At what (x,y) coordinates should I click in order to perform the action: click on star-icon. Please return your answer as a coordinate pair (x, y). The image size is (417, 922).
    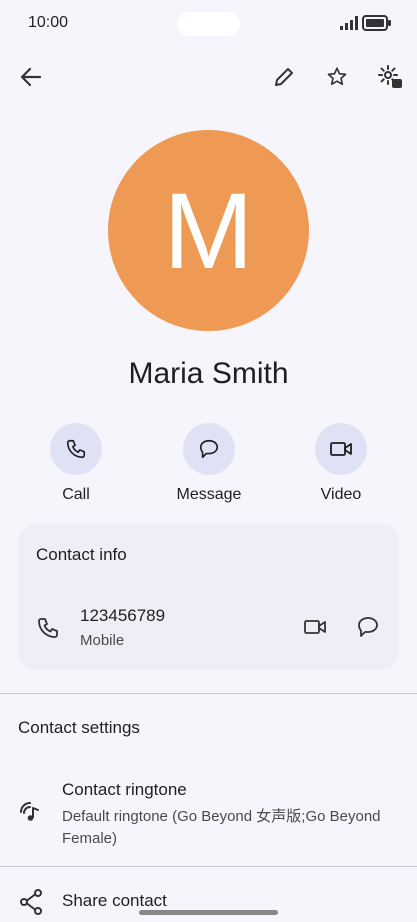
    Looking at the image, I should click on (337, 77).